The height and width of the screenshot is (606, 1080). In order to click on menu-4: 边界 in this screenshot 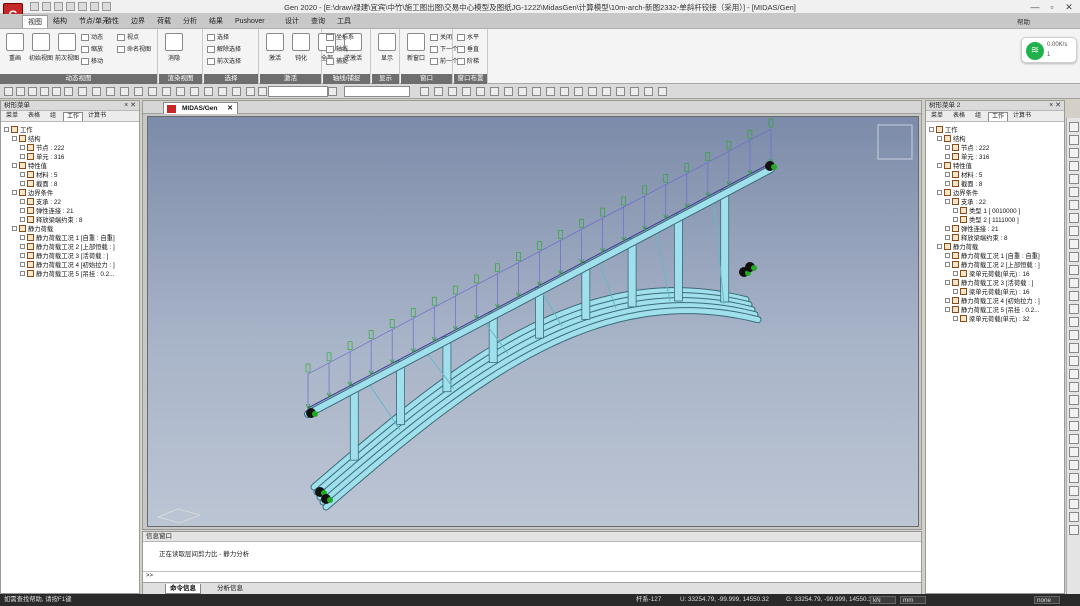, I will do `click(138, 21)`.